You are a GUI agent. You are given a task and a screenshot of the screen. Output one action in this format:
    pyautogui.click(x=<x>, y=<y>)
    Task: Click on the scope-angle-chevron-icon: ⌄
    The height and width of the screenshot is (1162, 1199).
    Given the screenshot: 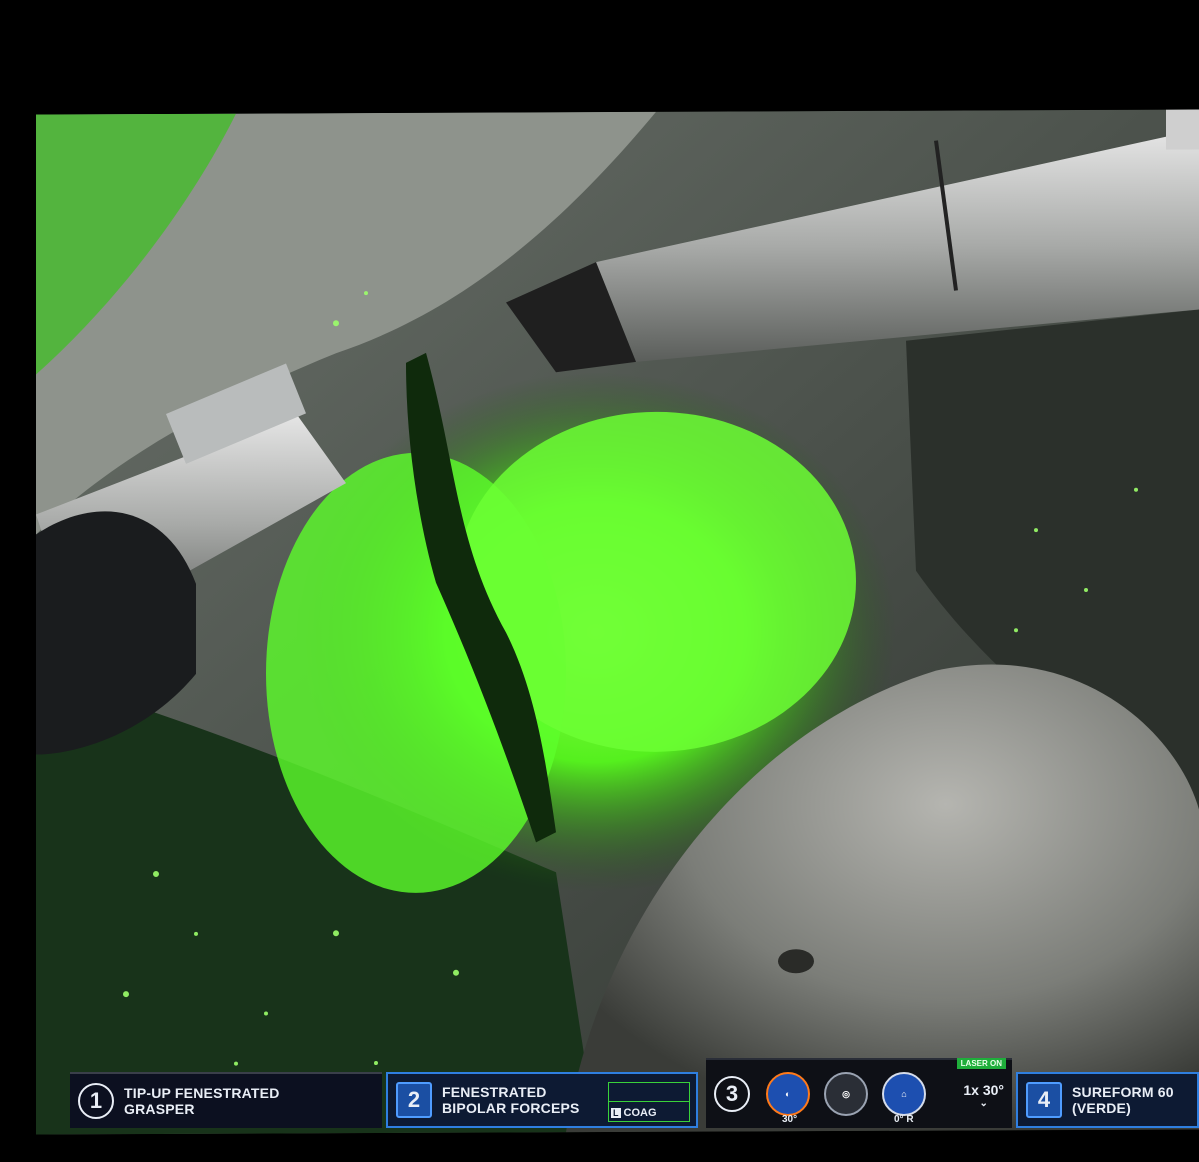 What is the action you would take?
    pyautogui.click(x=983, y=1103)
    